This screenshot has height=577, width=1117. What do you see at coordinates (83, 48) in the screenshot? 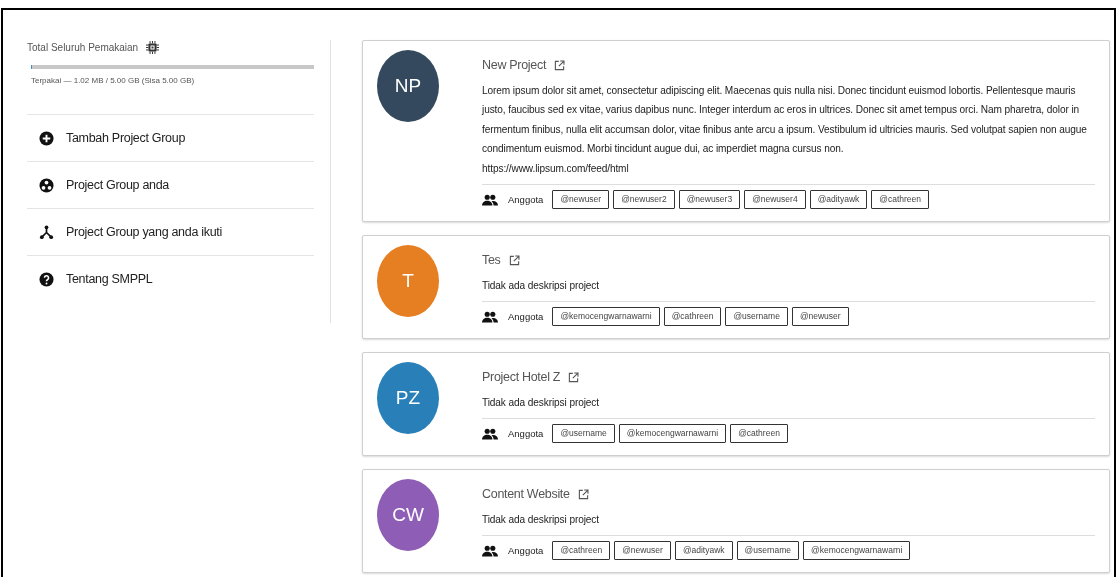
I see `usage-title: Total Seluruh Pemakaian` at bounding box center [83, 48].